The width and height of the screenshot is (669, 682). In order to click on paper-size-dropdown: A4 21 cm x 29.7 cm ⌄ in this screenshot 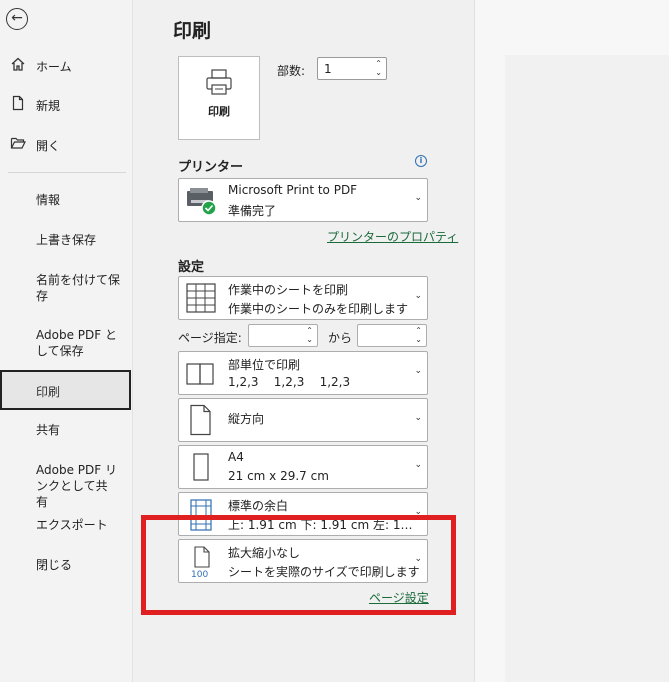, I will do `click(303, 467)`.